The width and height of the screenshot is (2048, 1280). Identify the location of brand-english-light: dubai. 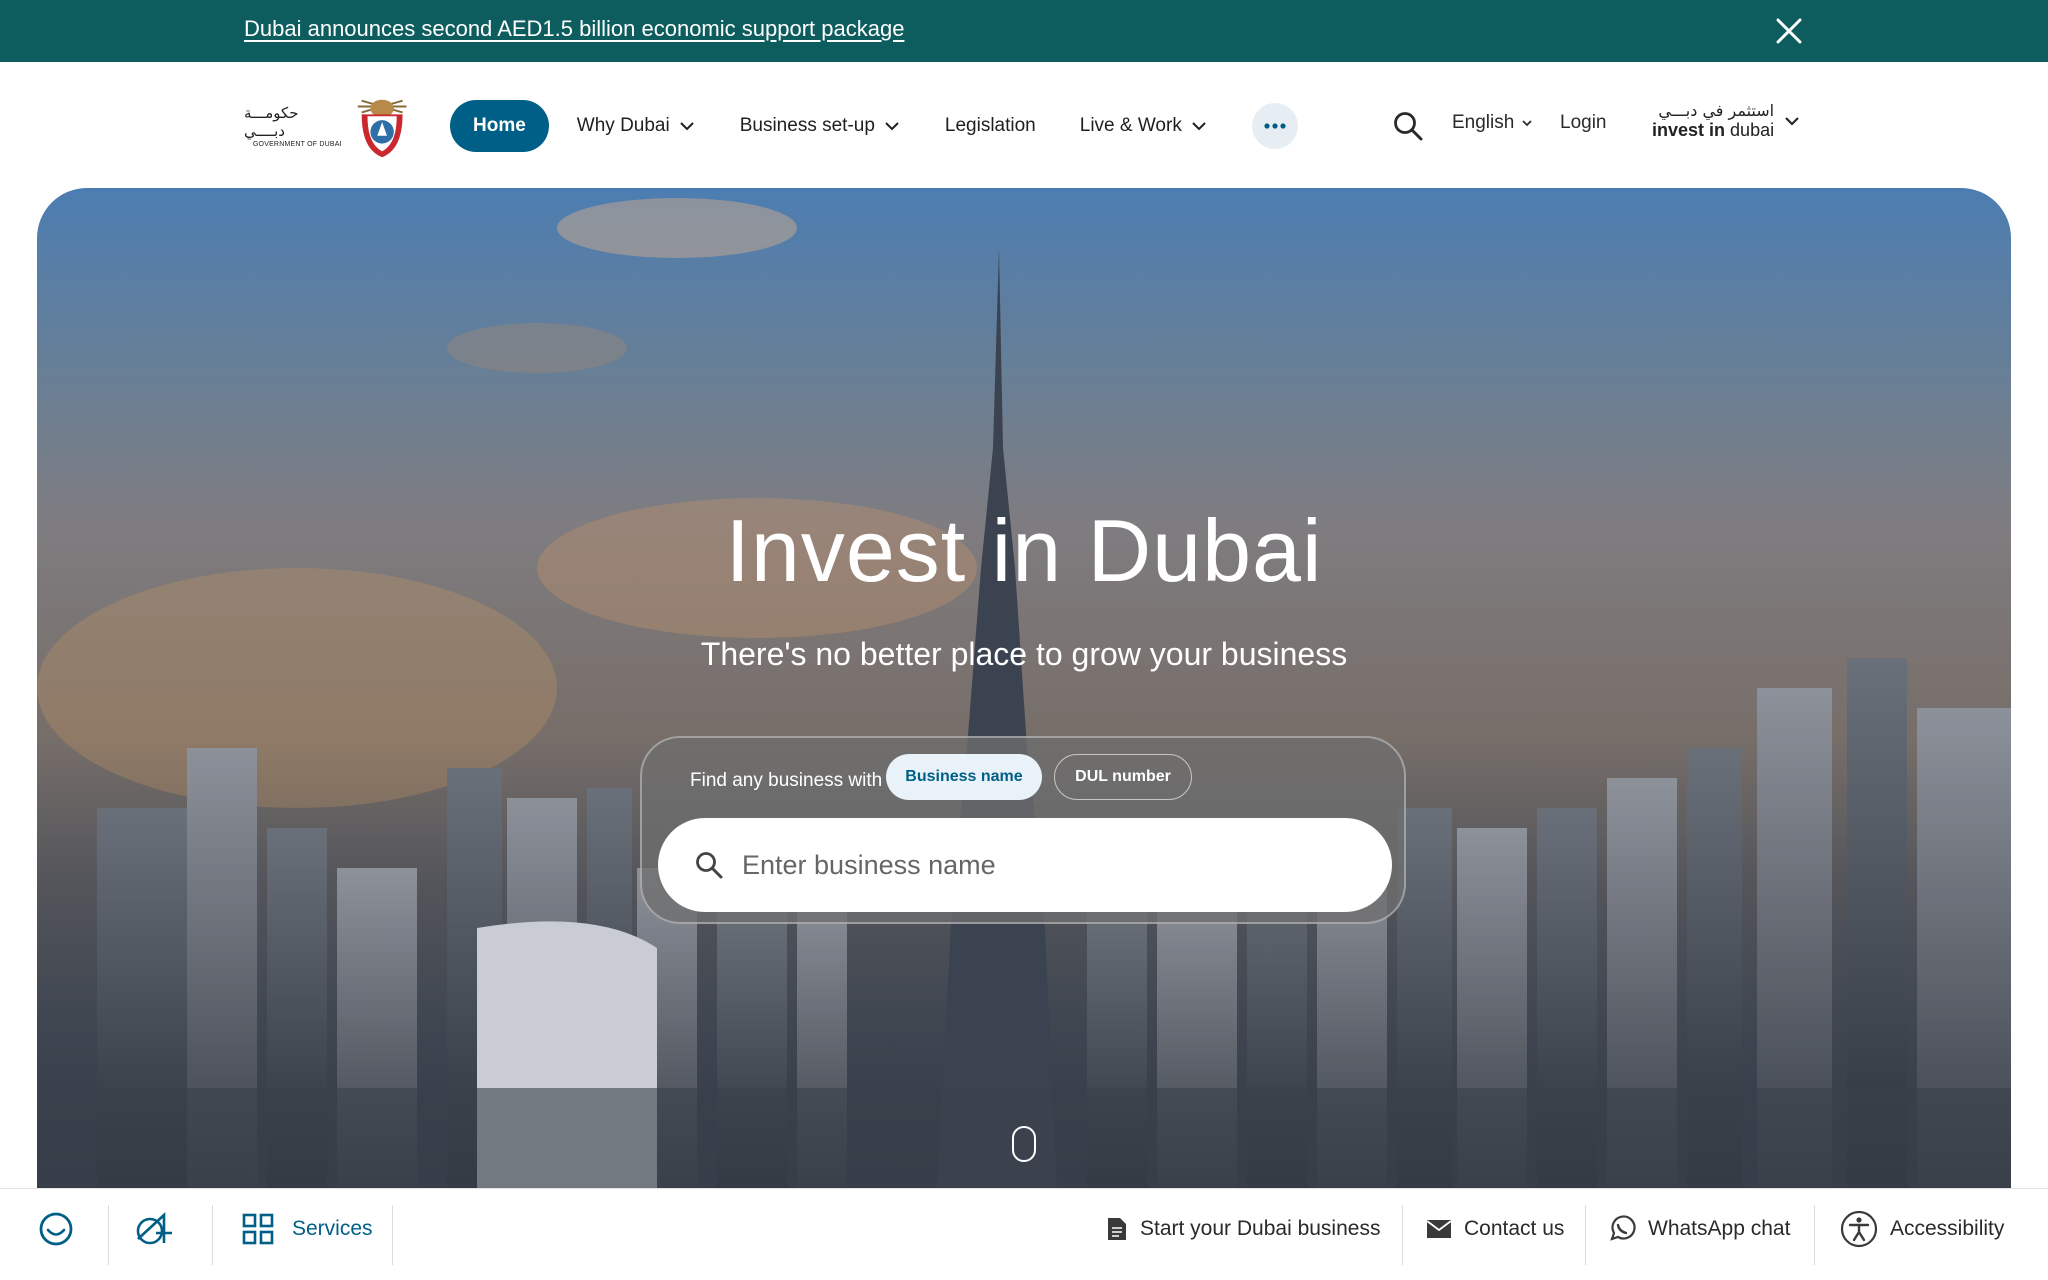
(1752, 130).